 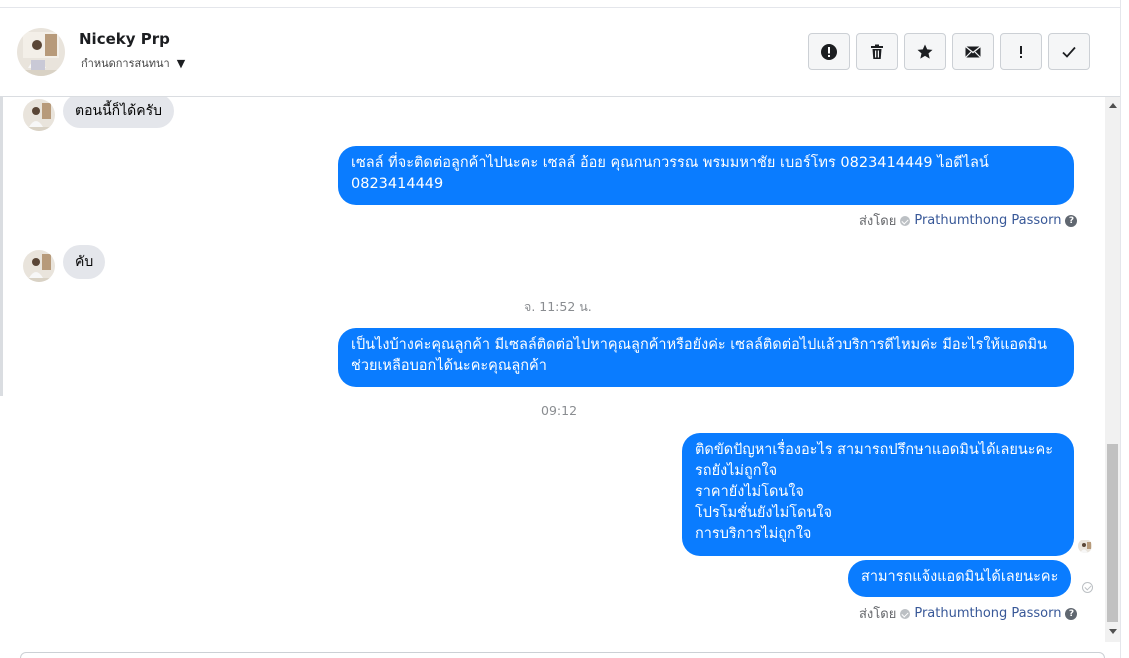 I want to click on message-line: การบริการไม่ถูกใจ, so click(x=753, y=534).